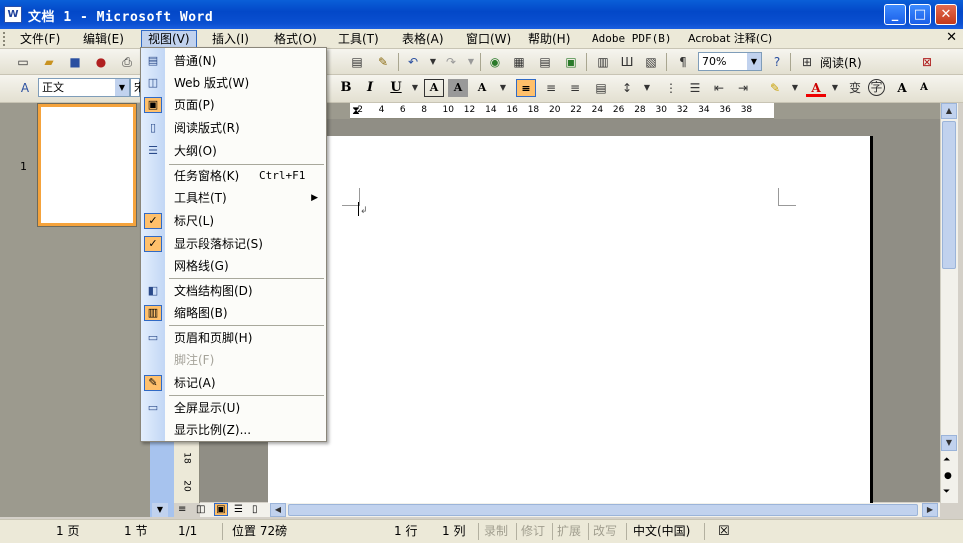  Describe the element at coordinates (533, 531) in the screenshot. I see `status-trk: 修订` at that location.